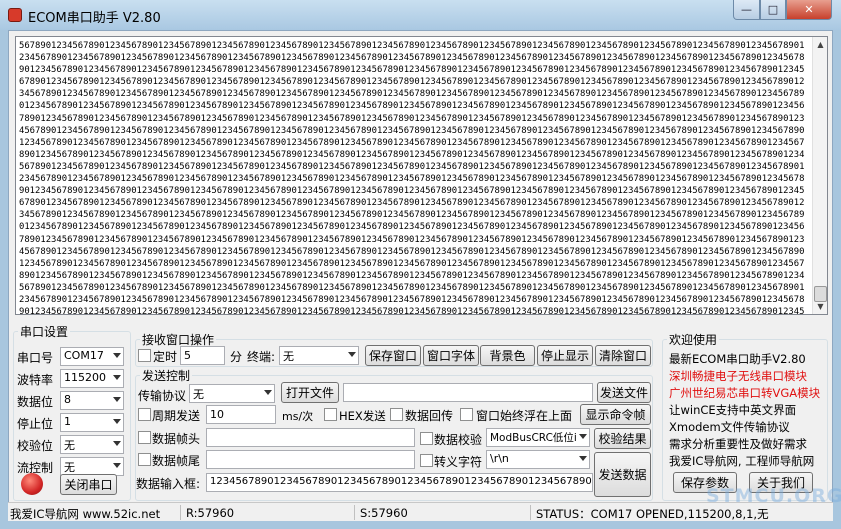 This screenshot has width=841, height=529. I want to click on periodic-send-label: 周期发送, so click(176, 416).